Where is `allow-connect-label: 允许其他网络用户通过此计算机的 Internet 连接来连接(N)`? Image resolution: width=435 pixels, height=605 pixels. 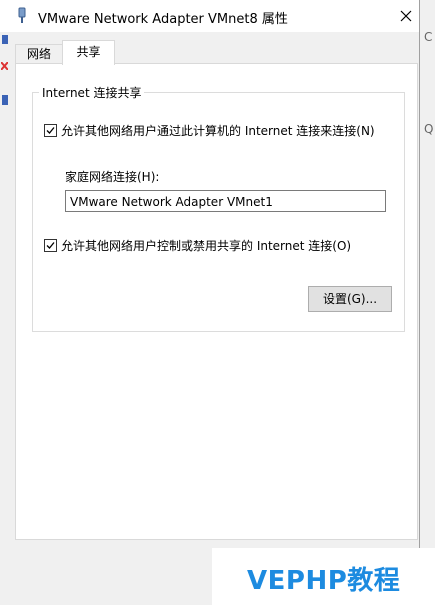 allow-connect-label: 允许其他网络用户通过此计算机的 Internet 连接来连接(N) is located at coordinates (218, 131).